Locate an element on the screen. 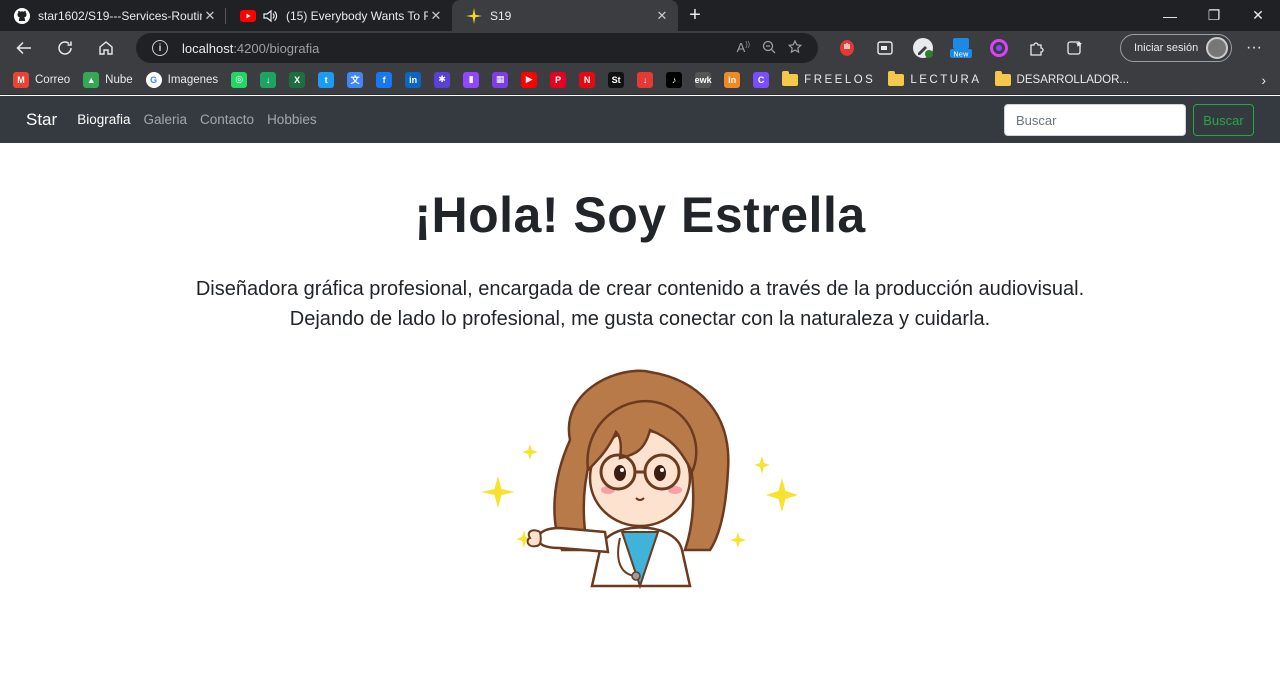 The width and height of the screenshot is (1280, 682). extensions-area: New is located at coordinates (961, 48).